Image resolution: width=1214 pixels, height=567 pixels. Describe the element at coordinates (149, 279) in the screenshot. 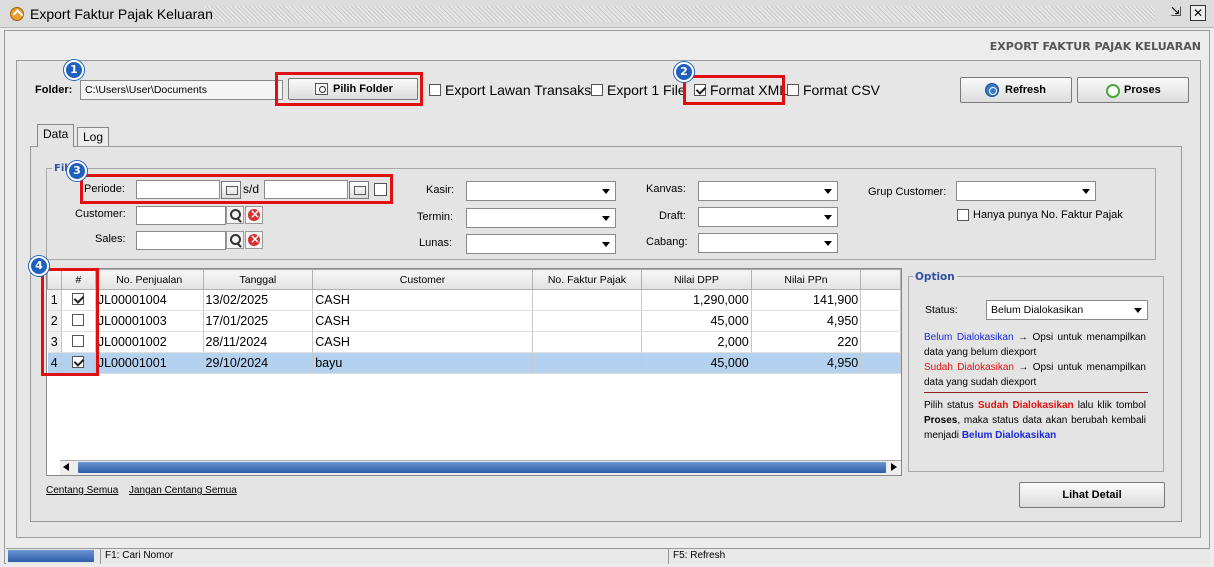

I see `column-header-no-penjualan: No. Penjualan` at that location.